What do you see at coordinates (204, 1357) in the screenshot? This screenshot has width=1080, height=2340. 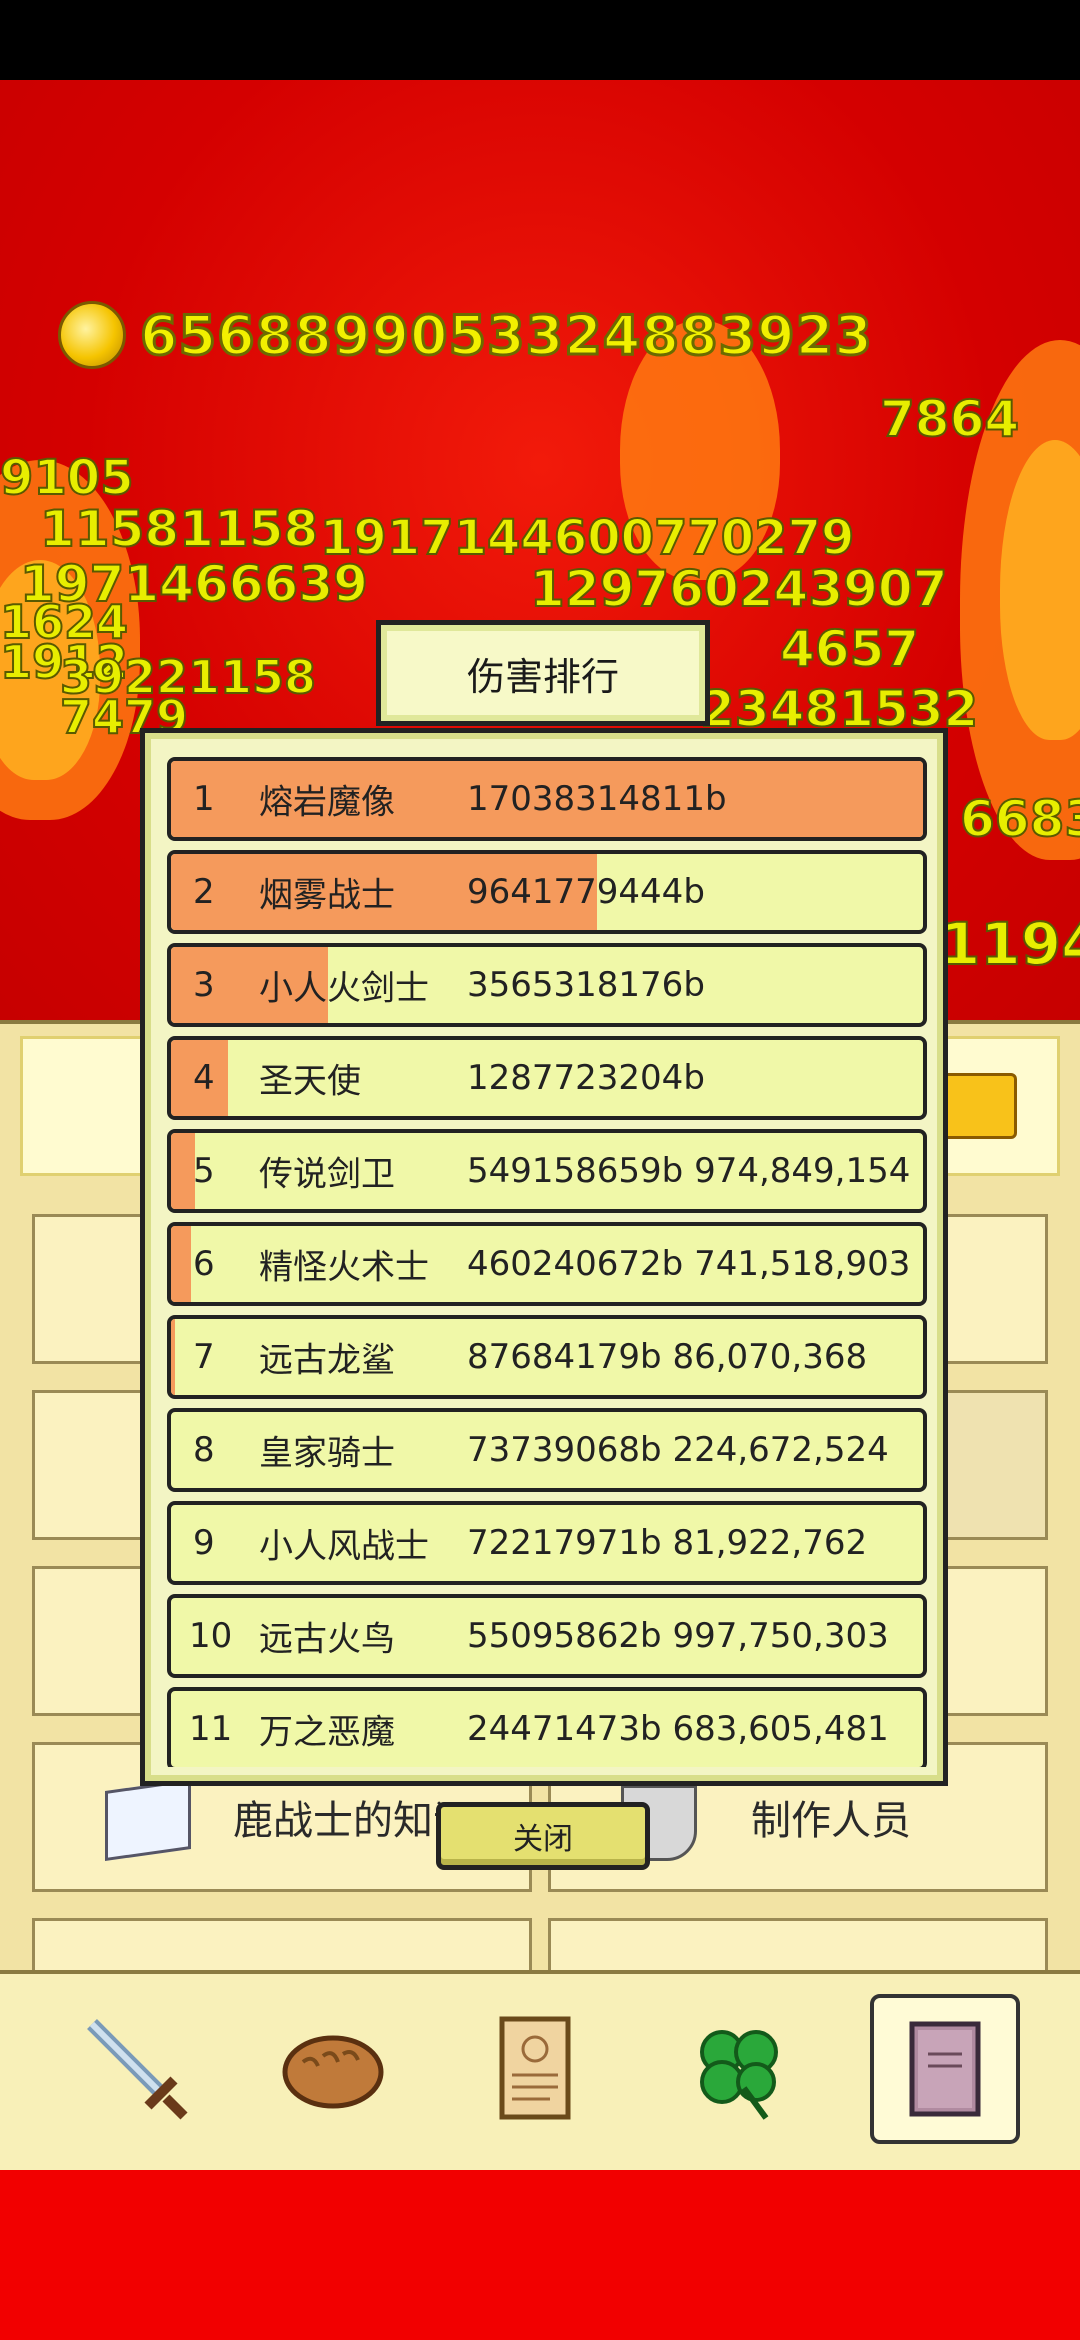 I see `rank-number: 7` at bounding box center [204, 1357].